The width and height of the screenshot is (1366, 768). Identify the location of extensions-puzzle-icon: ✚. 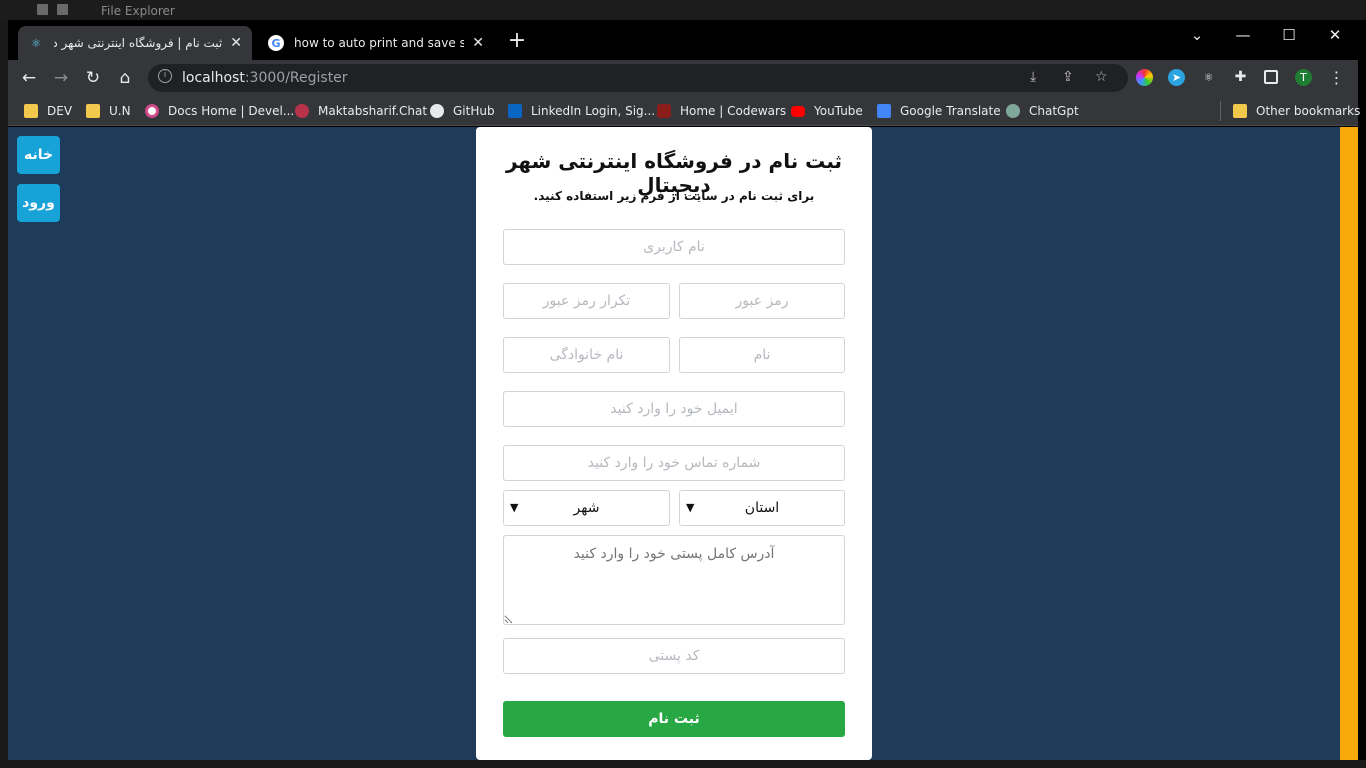
(1240, 77).